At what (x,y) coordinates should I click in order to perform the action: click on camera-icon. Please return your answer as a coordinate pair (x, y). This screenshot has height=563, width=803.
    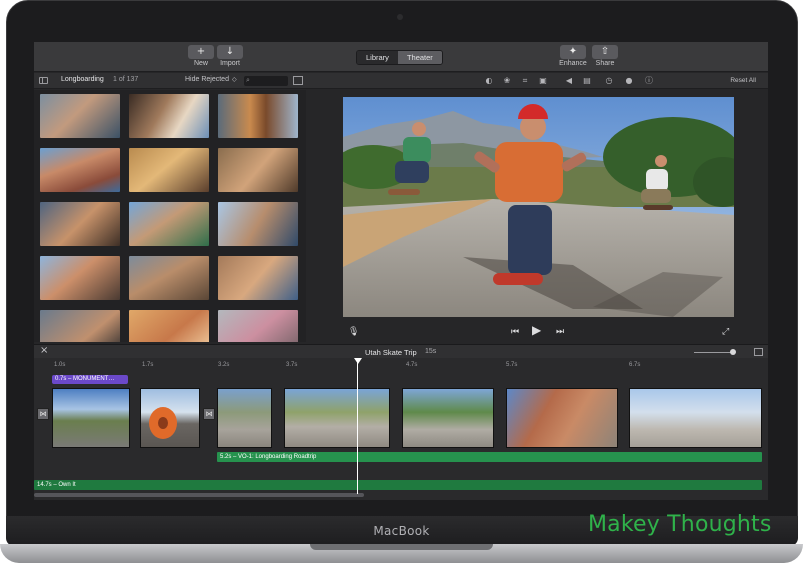
    Looking at the image, I should click on (400, 17).